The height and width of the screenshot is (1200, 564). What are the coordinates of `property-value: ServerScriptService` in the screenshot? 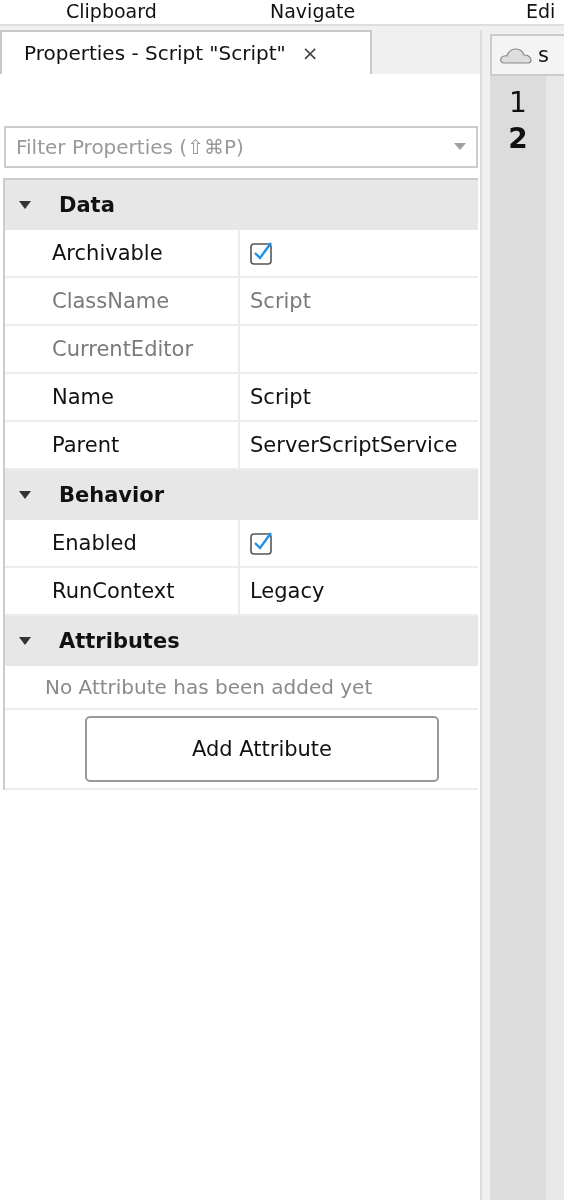 It's located at (354, 445).